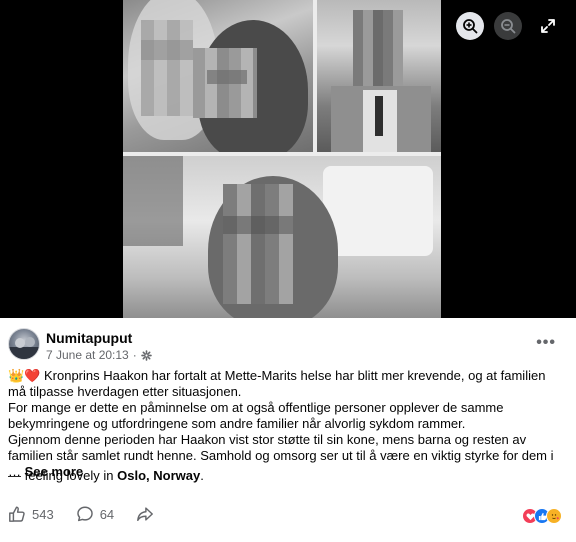  Describe the element at coordinates (106, 475) in the screenshot. I see `post-feeling: — feeling lovely in Oslo, Norway.` at that location.